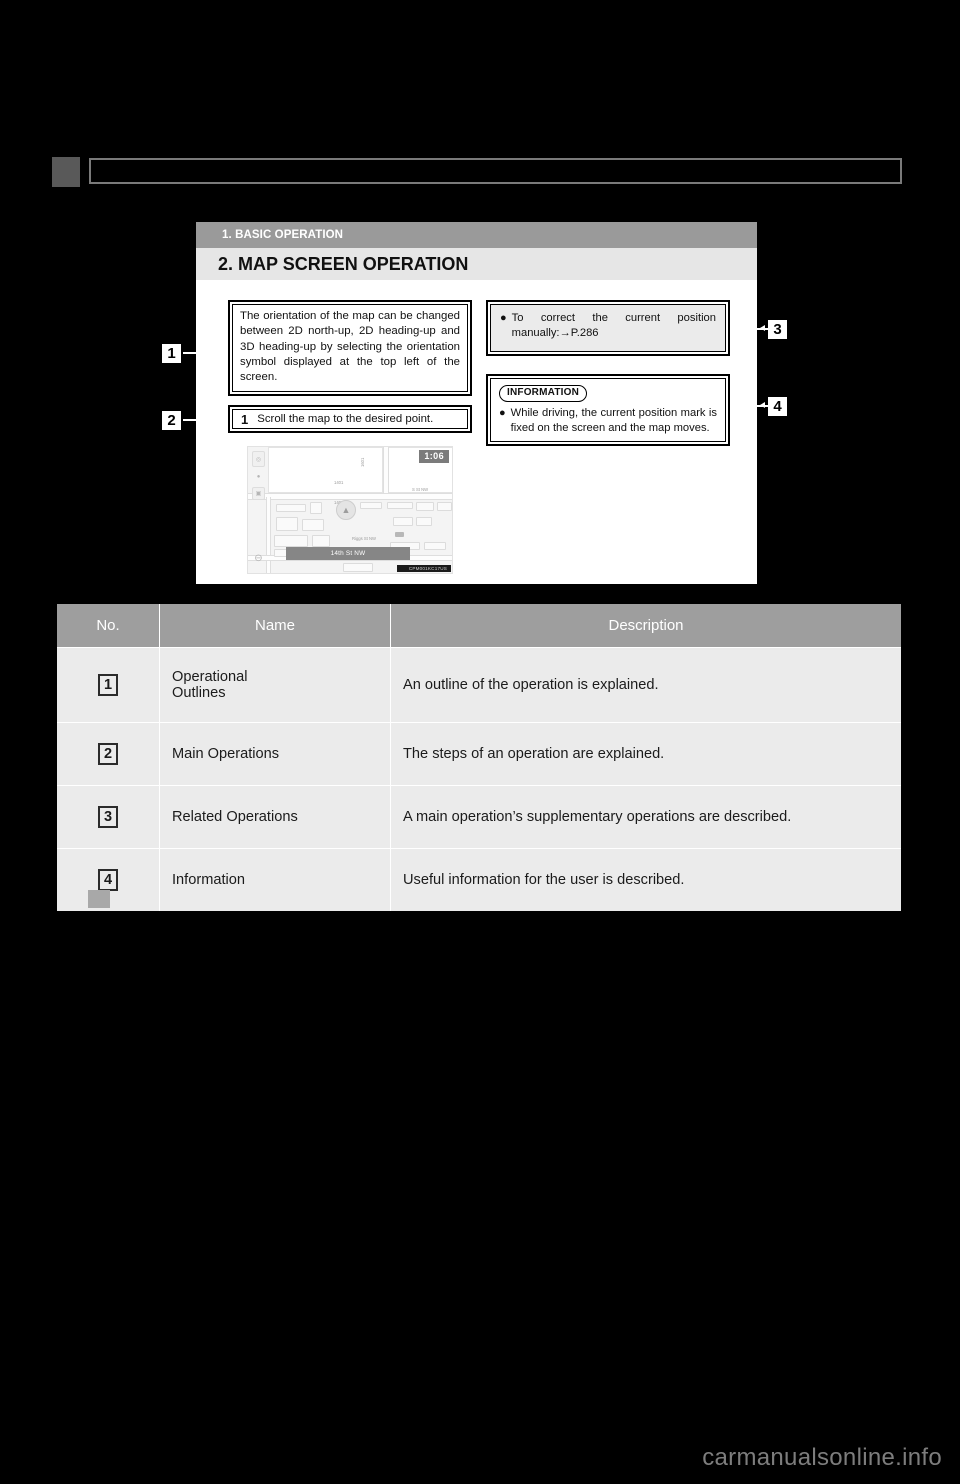 This screenshot has width=960, height=1484. Describe the element at coordinates (108, 685) in the screenshot. I see `row-number-badge: 1` at that location.